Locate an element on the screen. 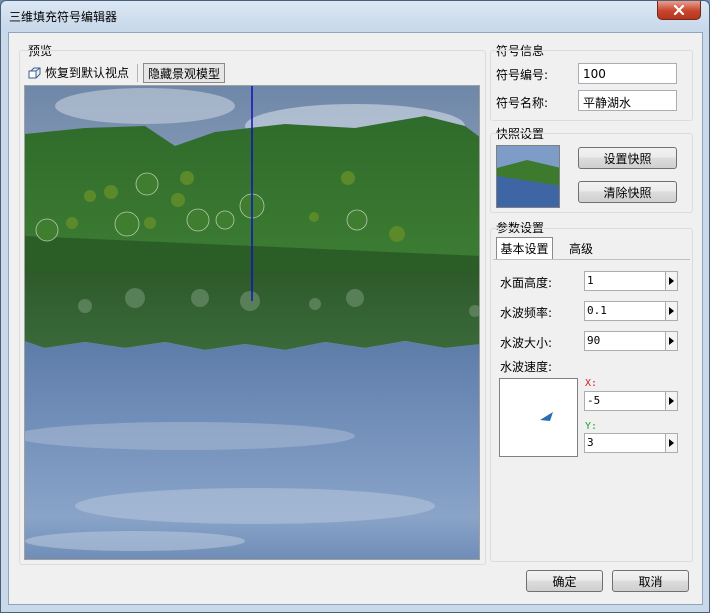 This screenshot has width=710, height=613. clear-snapshot-button: 清除快照 is located at coordinates (627, 192).